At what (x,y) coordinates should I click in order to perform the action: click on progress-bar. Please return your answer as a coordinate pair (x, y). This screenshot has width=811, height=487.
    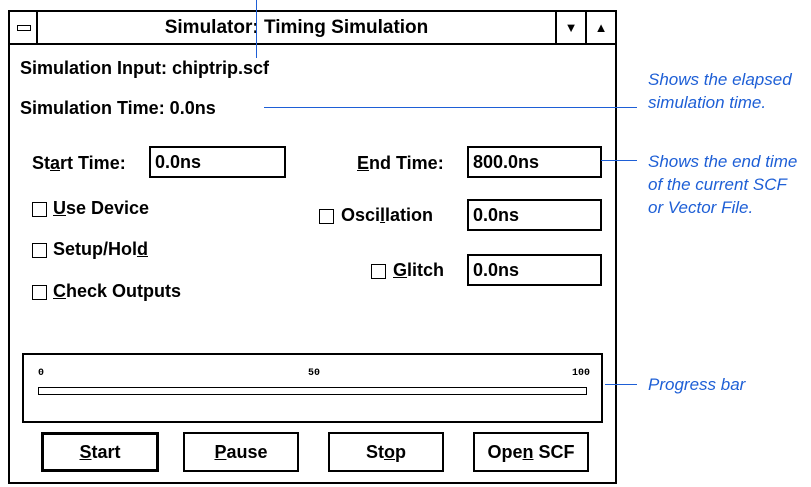
    Looking at the image, I should click on (312, 391).